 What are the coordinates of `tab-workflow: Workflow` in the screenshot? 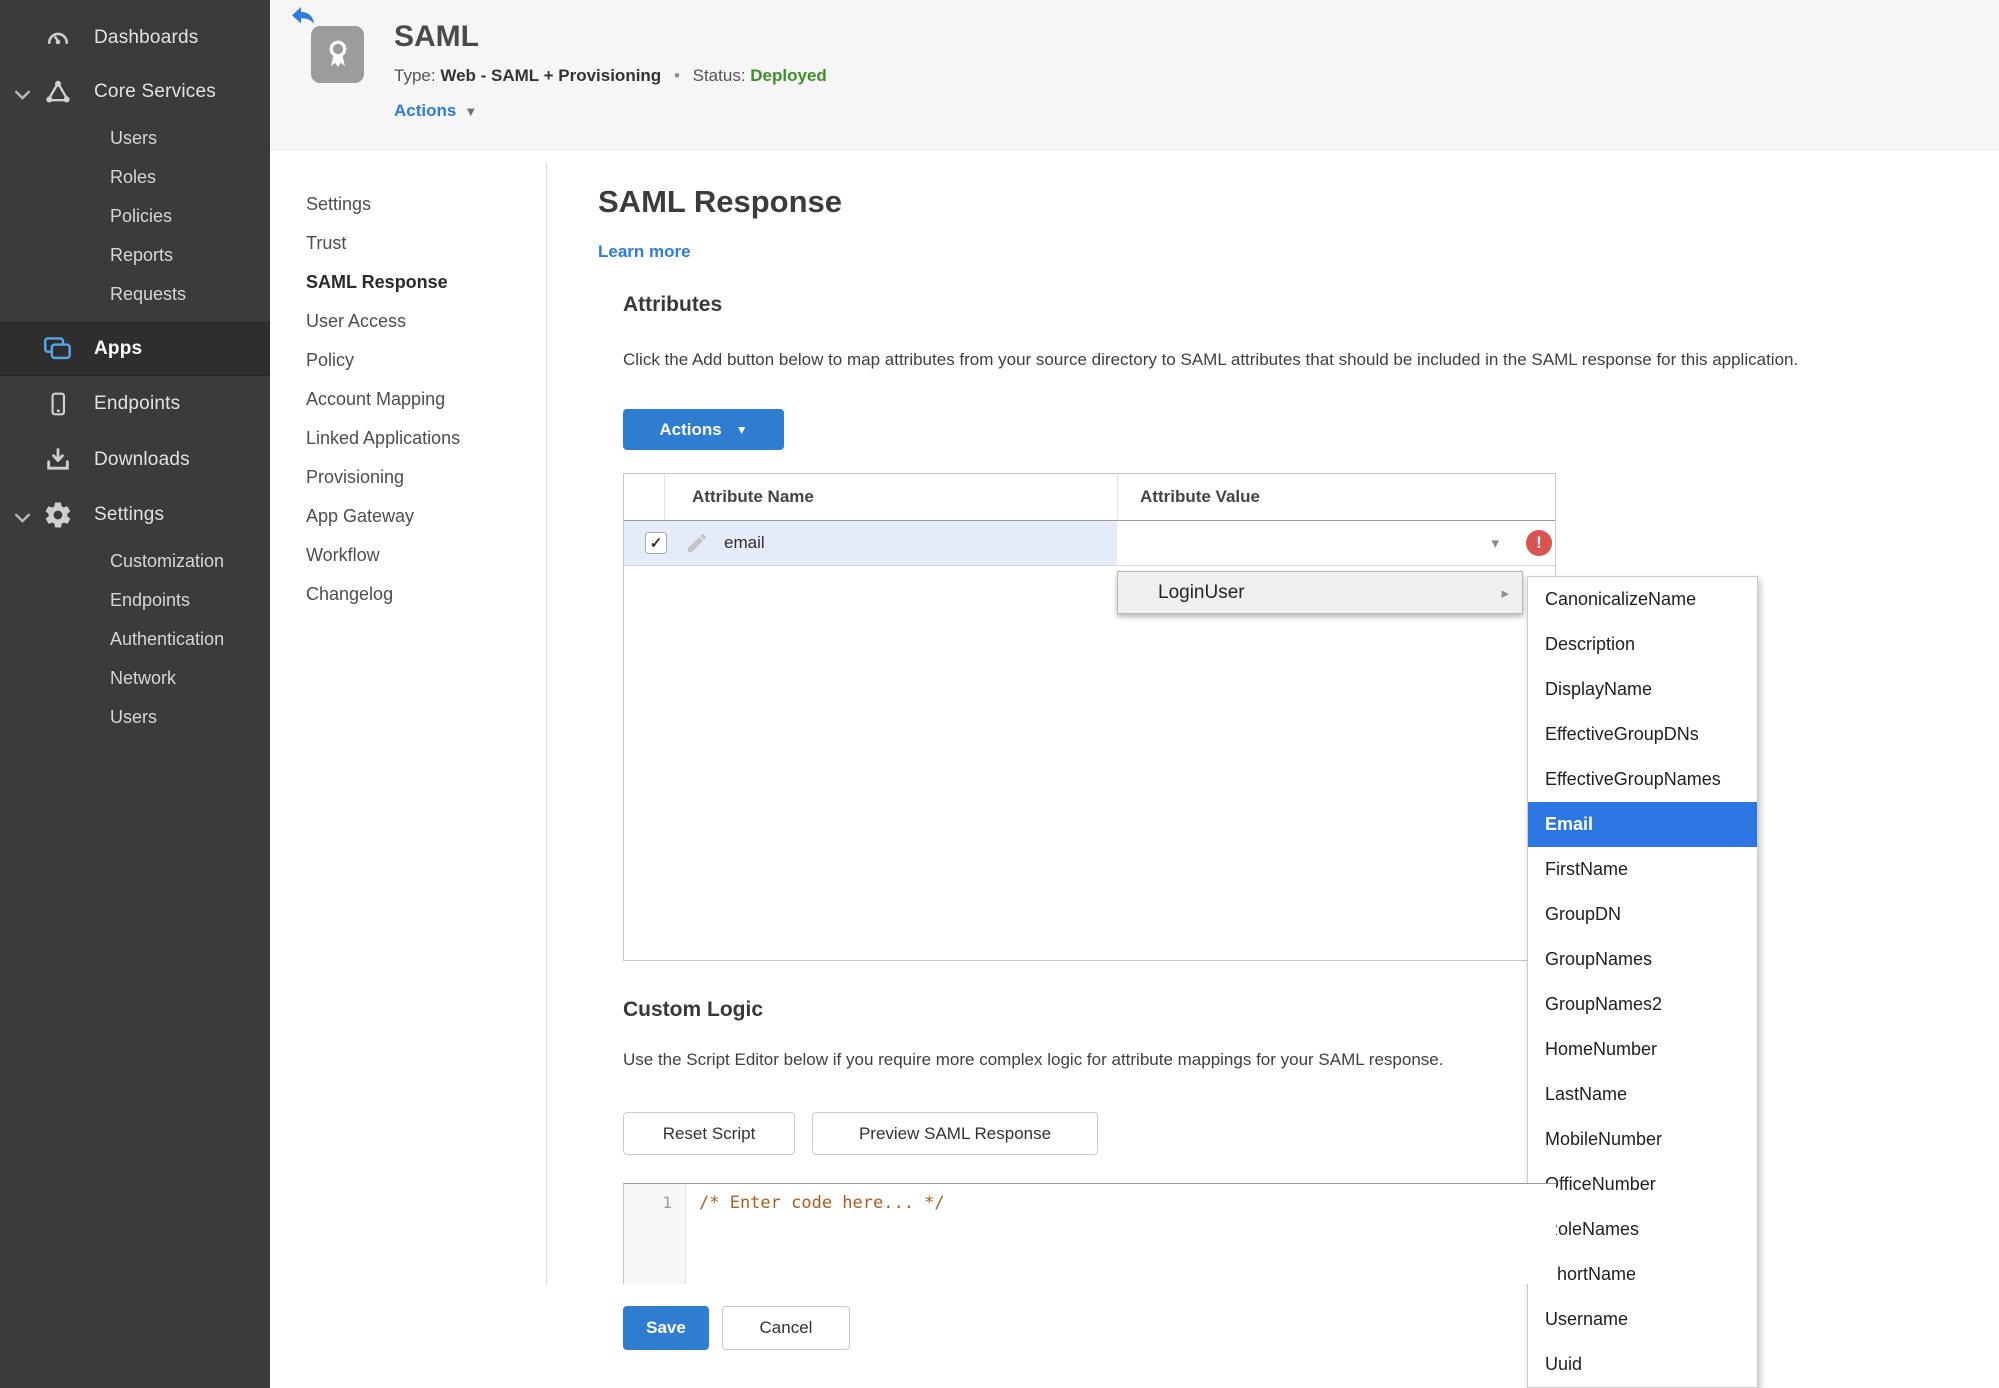 It's located at (416, 555).